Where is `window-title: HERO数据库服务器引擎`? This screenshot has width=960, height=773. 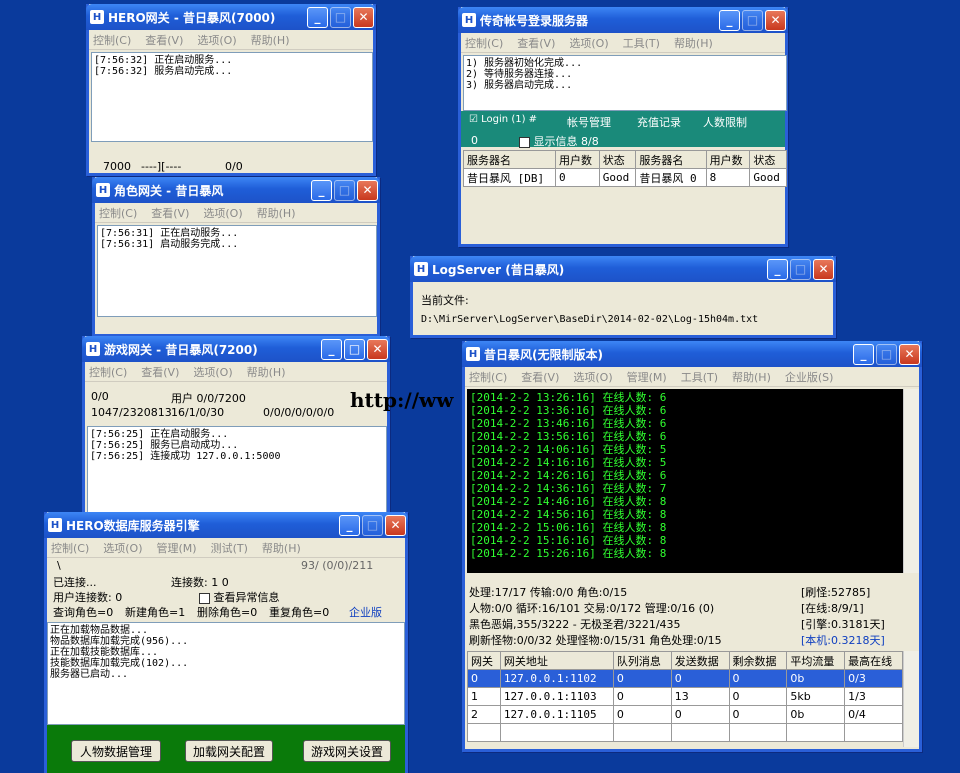
window-title: HERO数据库服务器引擎 is located at coordinates (133, 525).